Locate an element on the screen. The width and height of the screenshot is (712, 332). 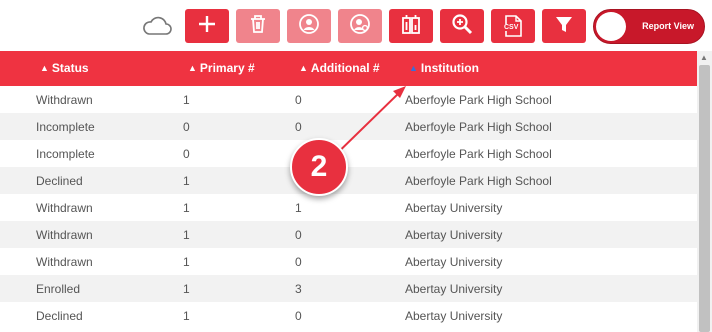
csv-export-button: CSV is located at coordinates (513, 26).